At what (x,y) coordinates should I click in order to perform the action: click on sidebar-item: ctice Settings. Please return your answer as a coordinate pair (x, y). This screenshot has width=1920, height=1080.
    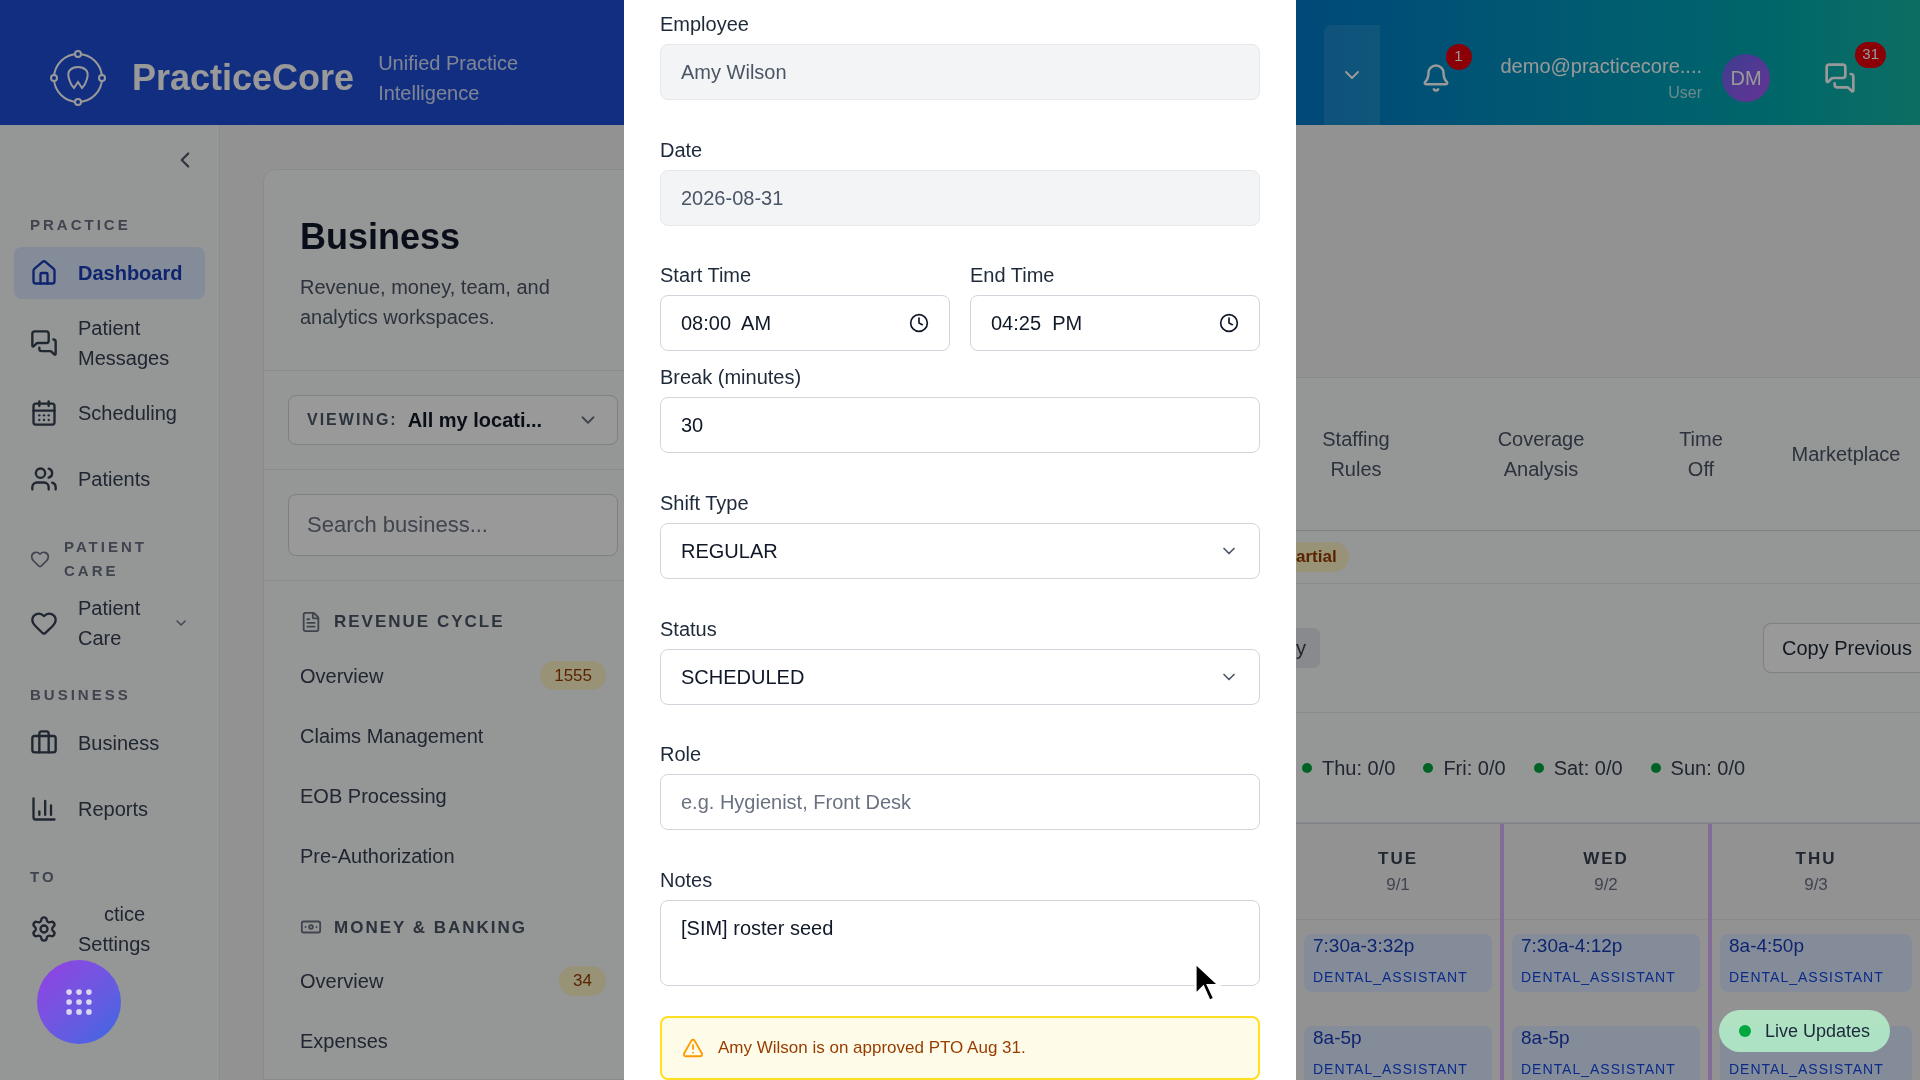
    Looking at the image, I should click on (109, 929).